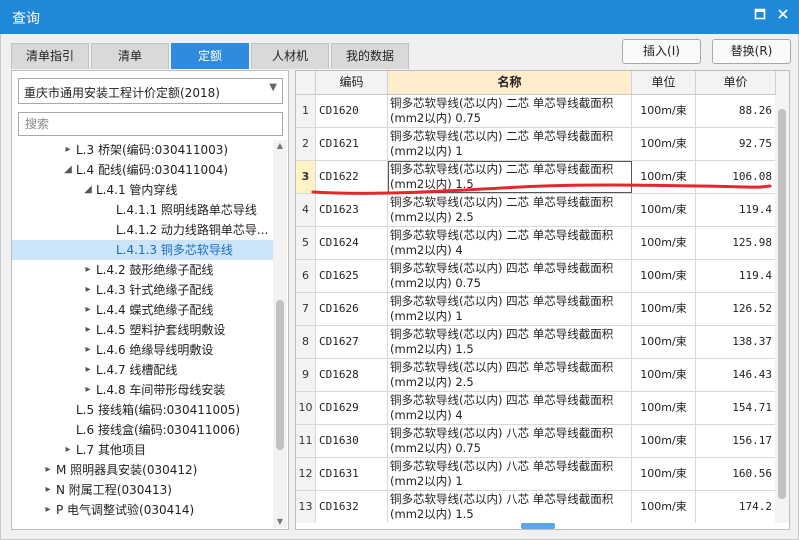 The image size is (799, 540). Describe the element at coordinates (306, 441) in the screenshot. I see `row-number: 11` at that location.